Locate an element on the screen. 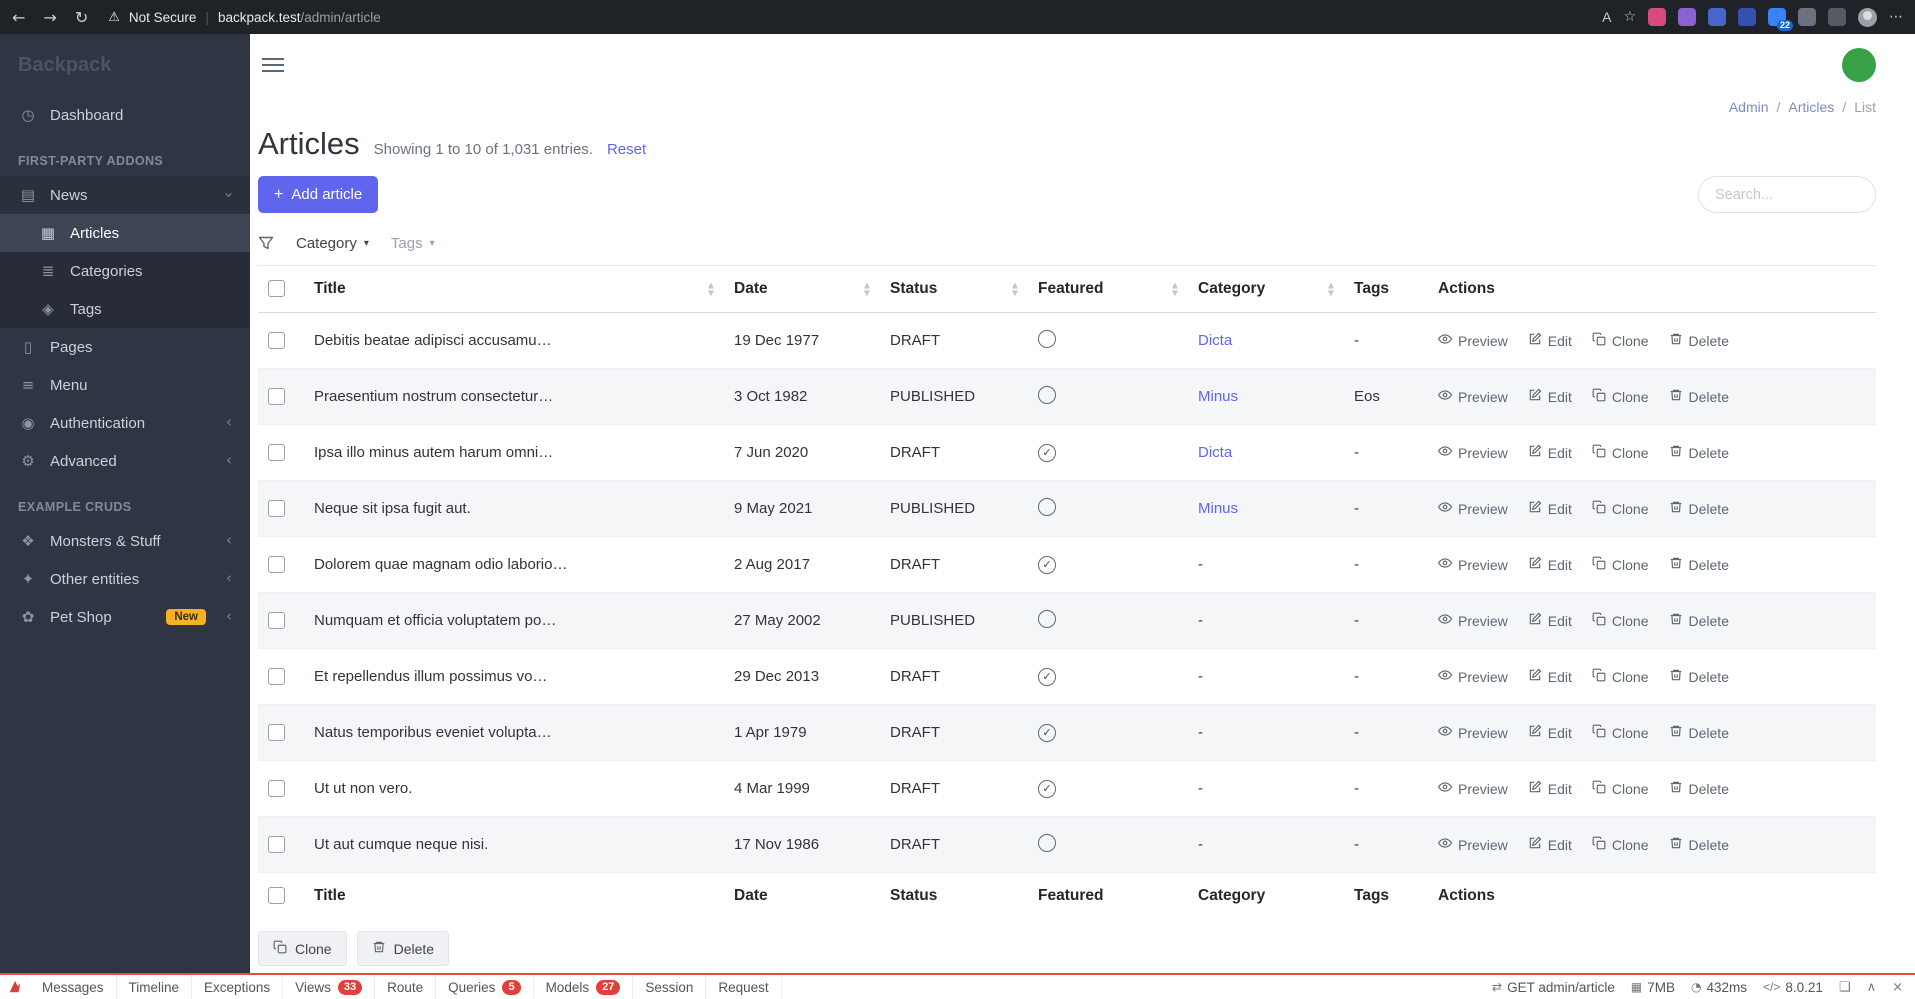 This screenshot has width=1915, height=999. select-all-checkbox-footer is located at coordinates (276, 896).